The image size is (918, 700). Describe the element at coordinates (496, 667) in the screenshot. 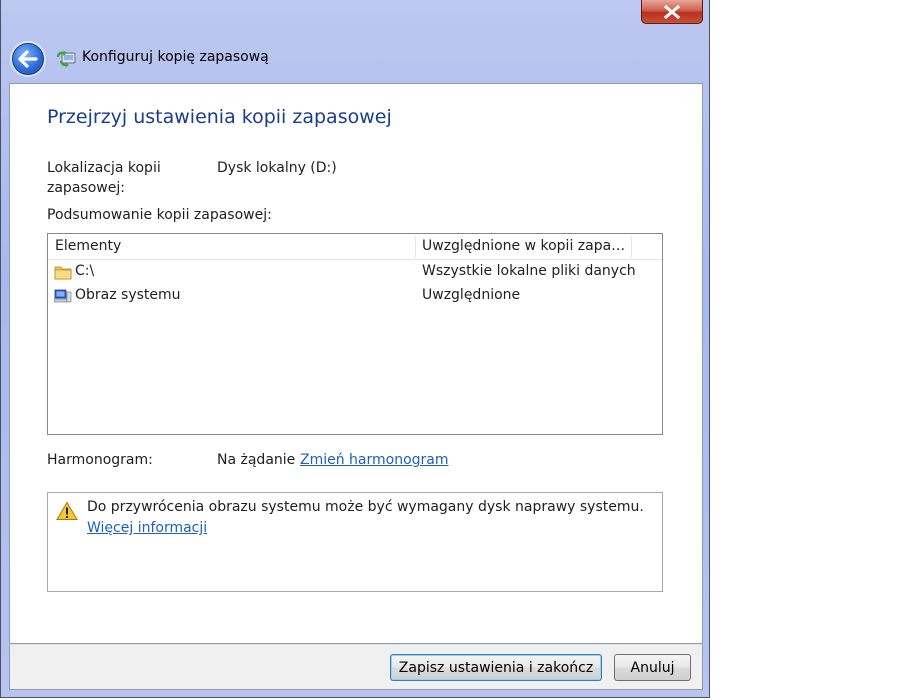

I see `save-and-exit-button: Zapisz ustawienia i zakończ` at that location.